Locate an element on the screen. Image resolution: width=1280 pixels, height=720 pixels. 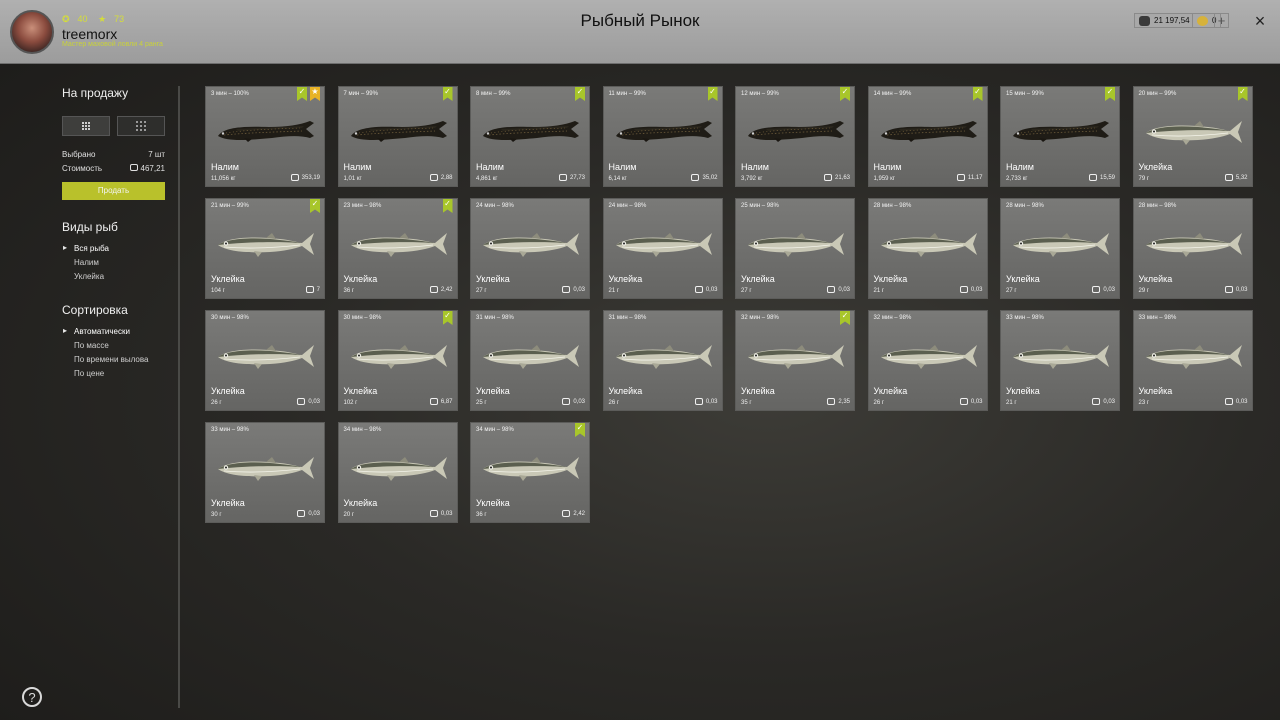
fish-weight: 26 г is located at coordinates (216, 403).